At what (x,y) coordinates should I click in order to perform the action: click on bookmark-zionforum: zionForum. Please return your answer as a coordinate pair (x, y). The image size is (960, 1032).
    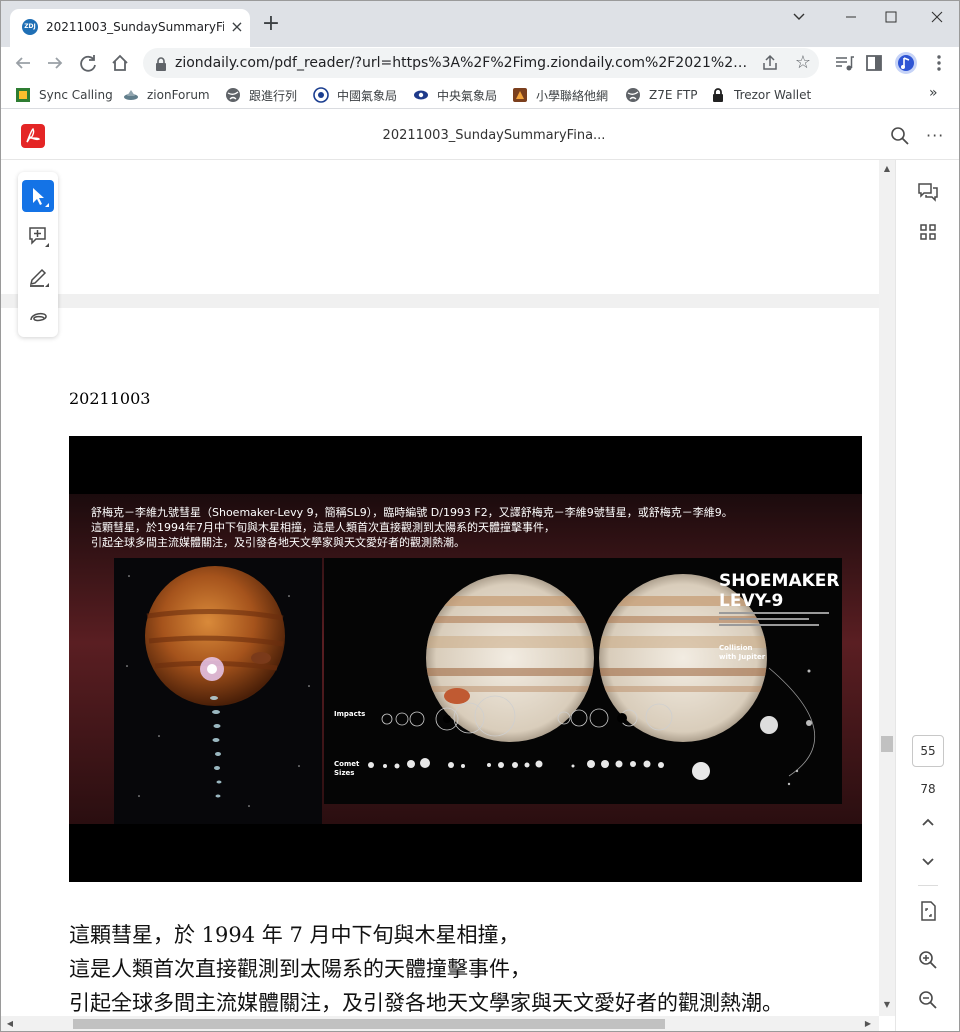
    Looking at the image, I should click on (166, 95).